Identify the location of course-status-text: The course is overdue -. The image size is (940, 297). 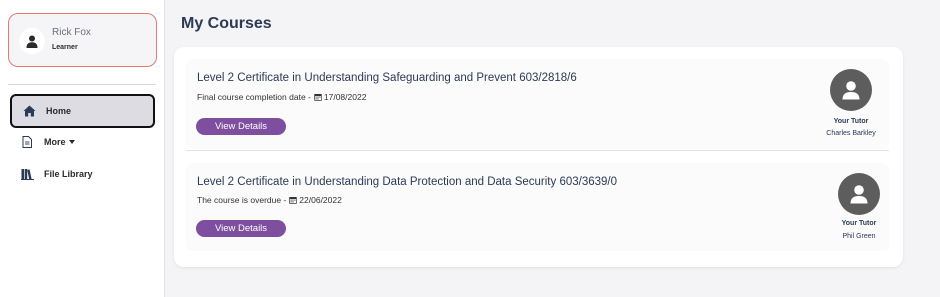
(242, 200).